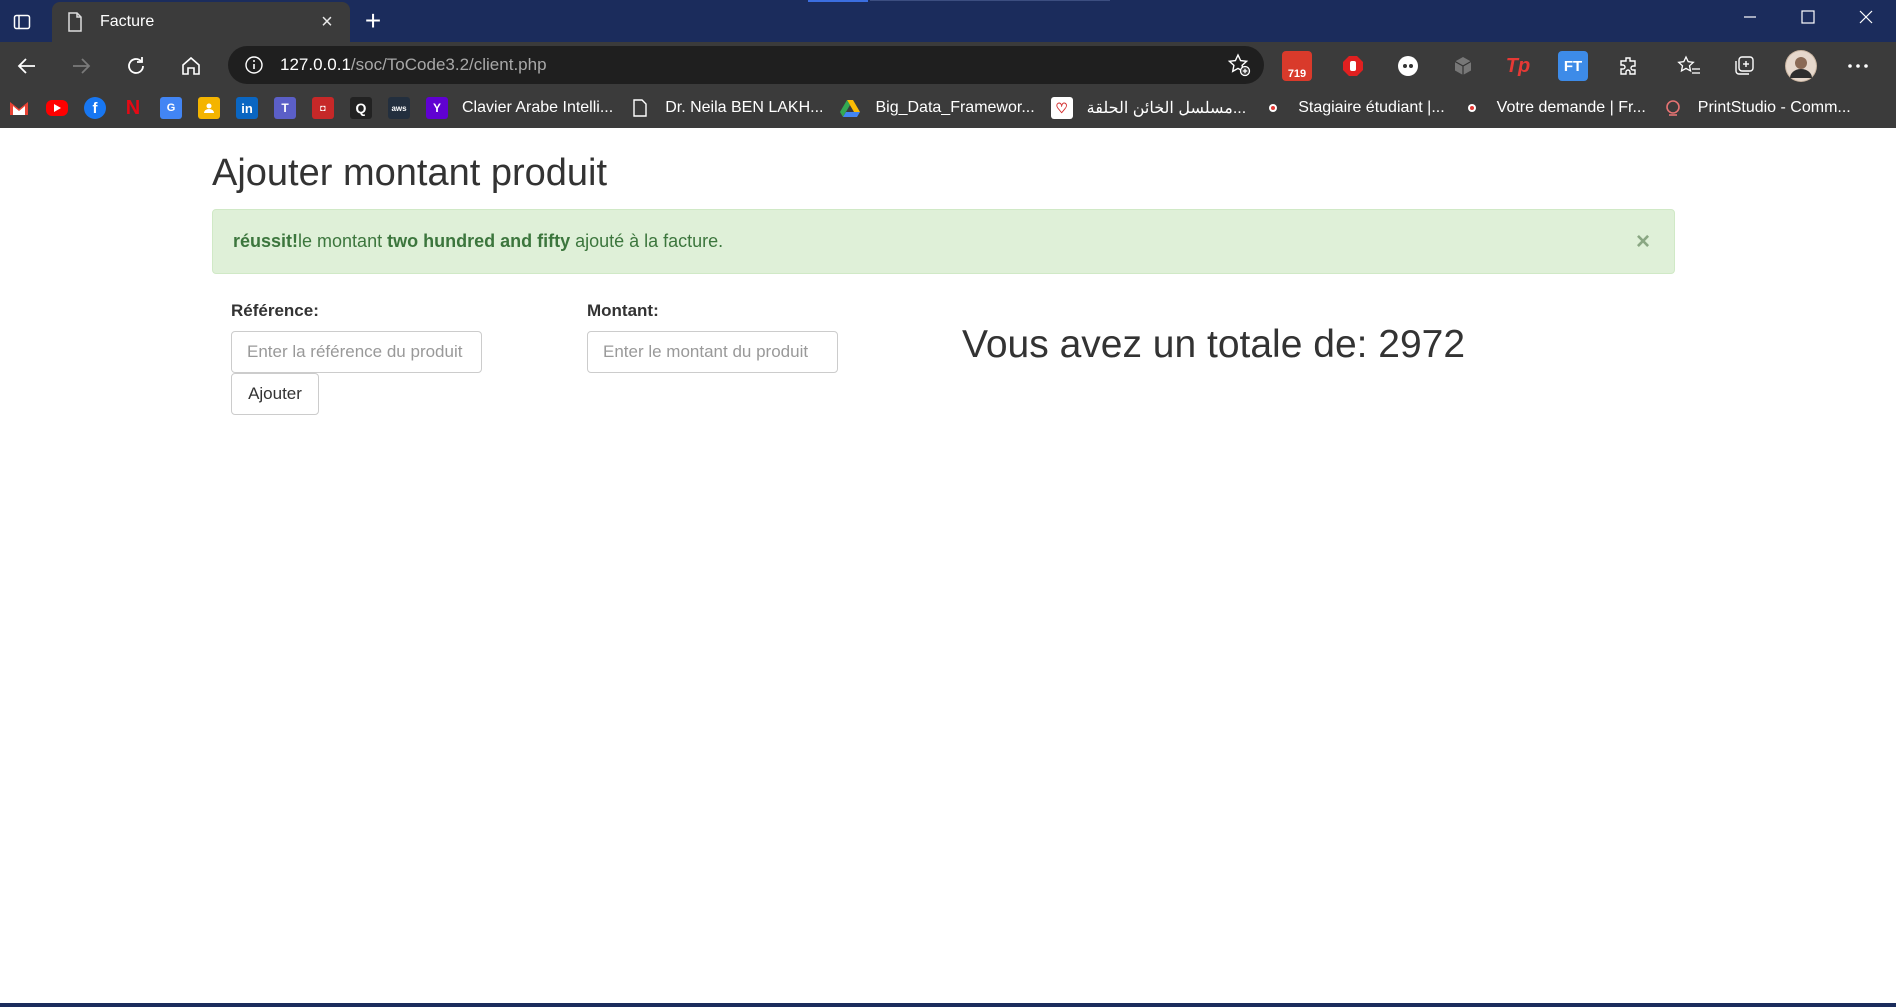 Image resolution: width=1896 pixels, height=1007 pixels. Describe the element at coordinates (623, 310) in the screenshot. I see `amount-label: Montant:` at that location.